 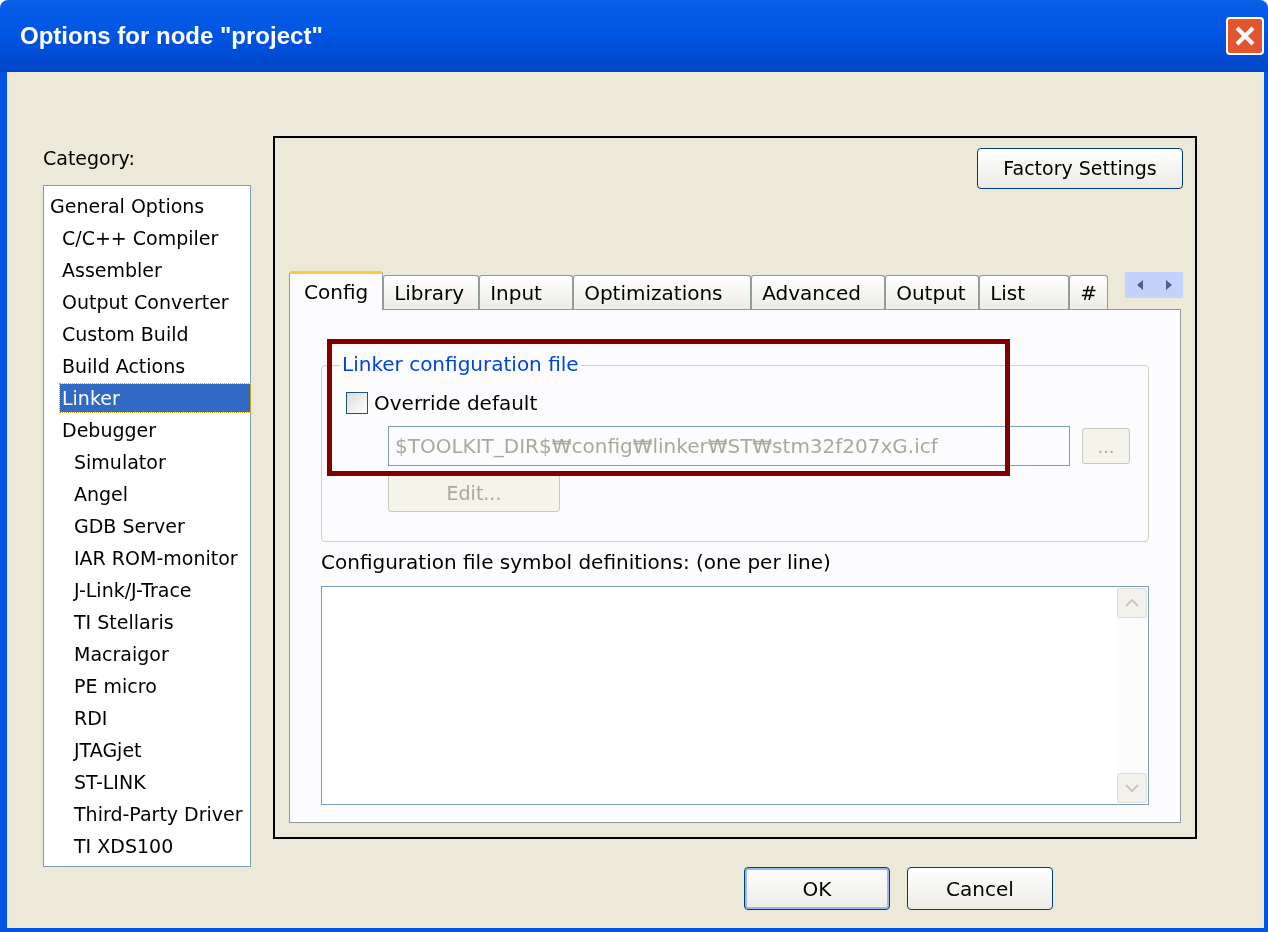 I want to click on tab: Optimizations, so click(x=662, y=292).